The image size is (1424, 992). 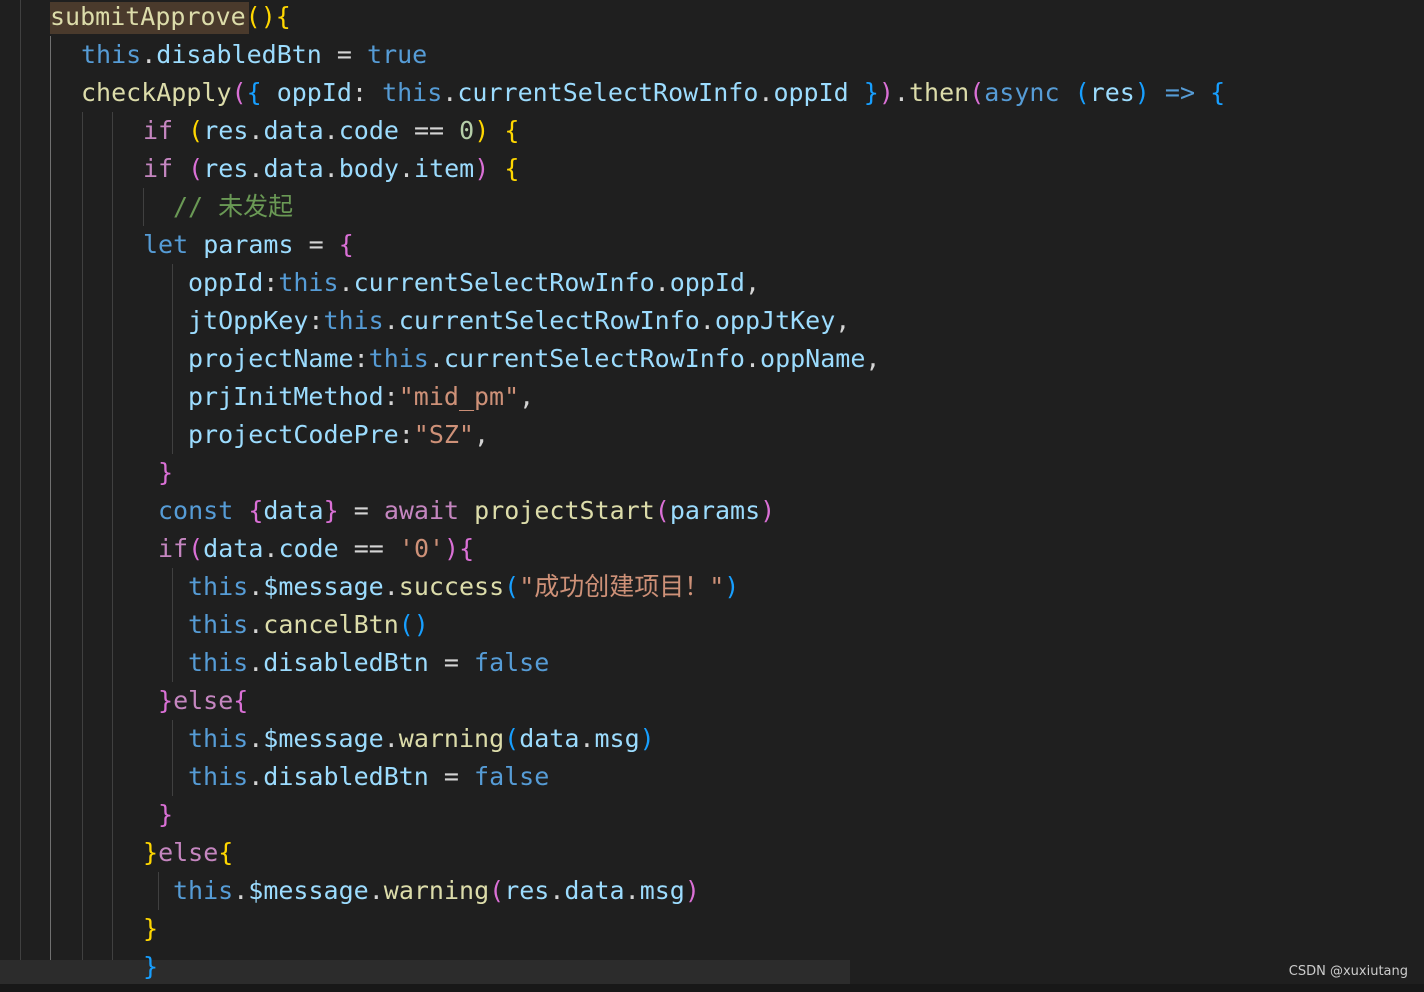 What do you see at coordinates (331, 131) in the screenshot?
I see `code-line: if (res.data.code == 0) {` at bounding box center [331, 131].